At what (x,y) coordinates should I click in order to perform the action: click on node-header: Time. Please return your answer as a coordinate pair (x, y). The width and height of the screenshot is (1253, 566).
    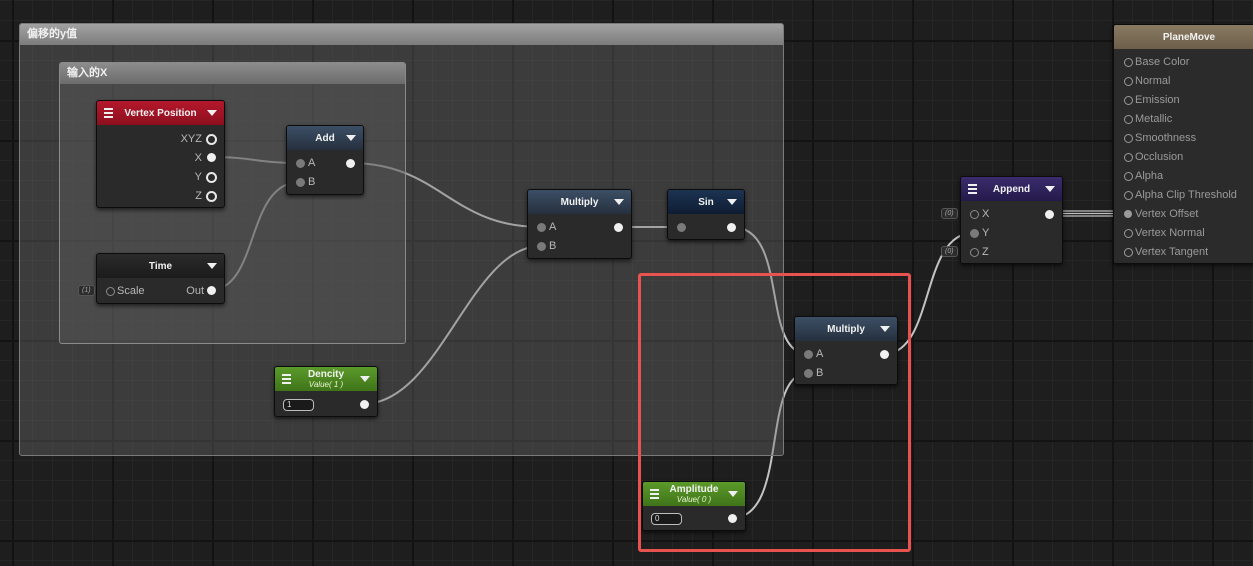
    Looking at the image, I should click on (160, 266).